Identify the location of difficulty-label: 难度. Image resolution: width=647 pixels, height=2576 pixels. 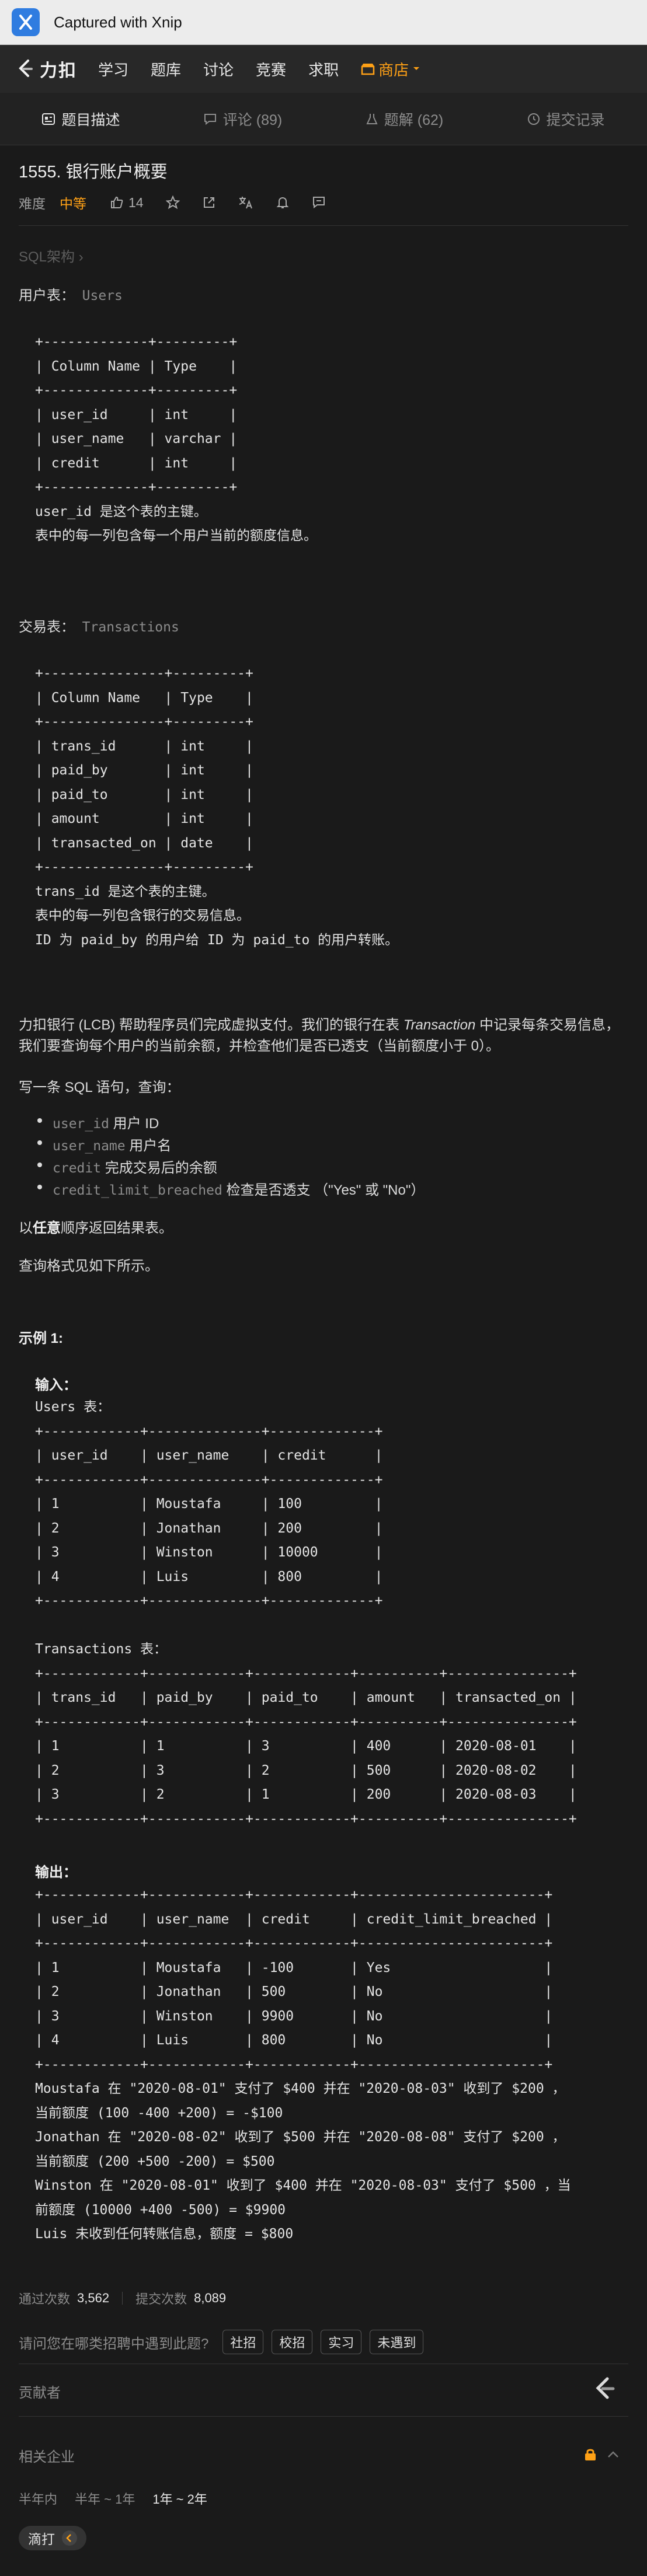
(32, 203).